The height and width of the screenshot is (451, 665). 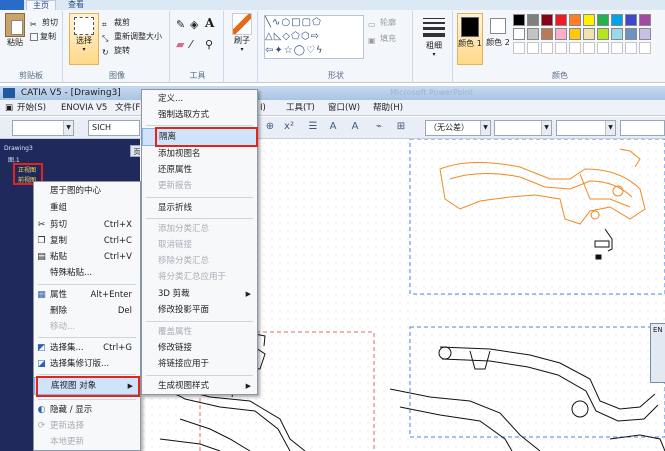 I want to click on magnifier-icon: ⚲, so click(x=209, y=44).